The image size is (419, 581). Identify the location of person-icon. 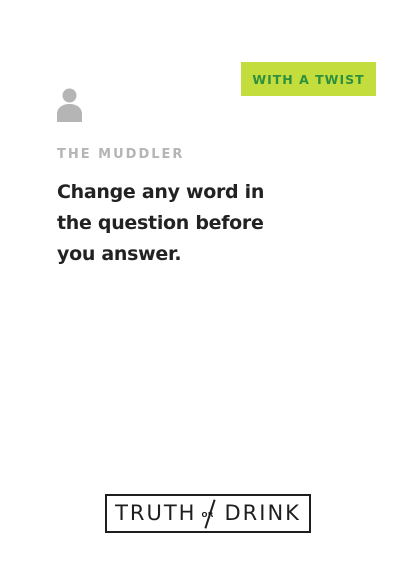
(69, 105).